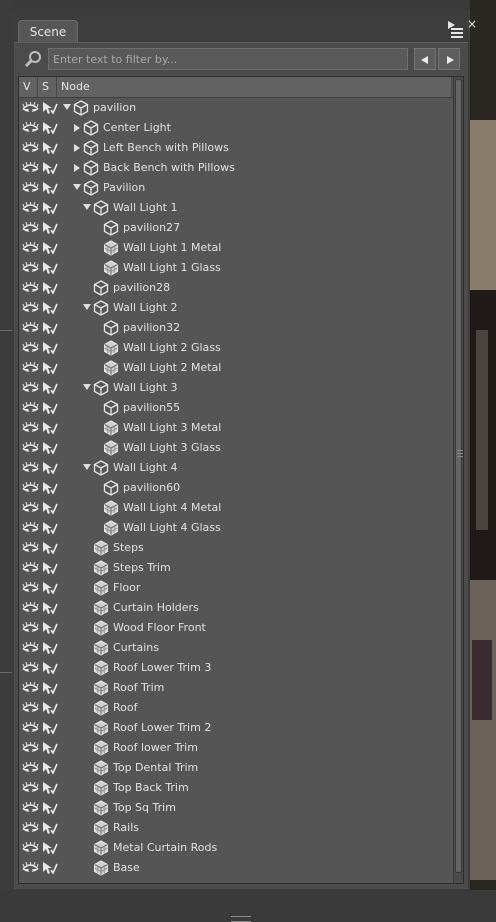  Describe the element at coordinates (235, 768) in the screenshot. I see `node-row: Top Dental Trim` at that location.